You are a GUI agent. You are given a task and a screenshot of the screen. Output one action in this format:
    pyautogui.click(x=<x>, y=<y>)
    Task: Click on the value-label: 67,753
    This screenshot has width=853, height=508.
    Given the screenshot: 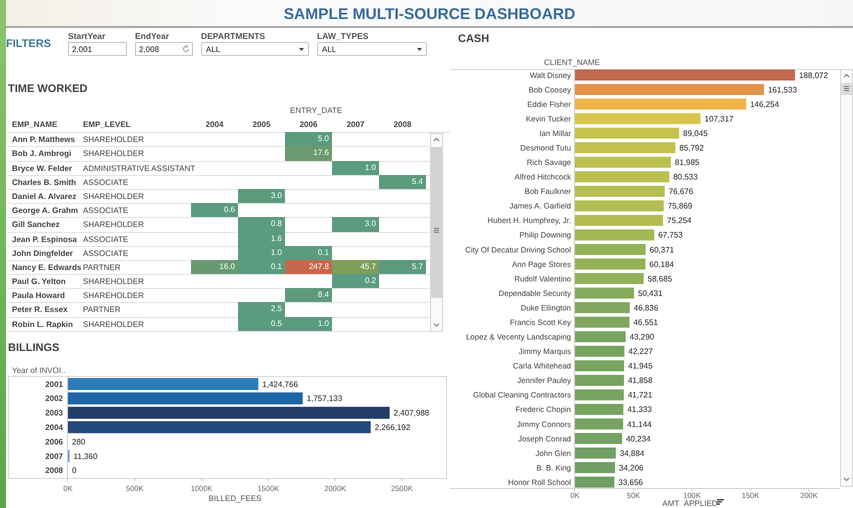 What is the action you would take?
    pyautogui.click(x=670, y=235)
    